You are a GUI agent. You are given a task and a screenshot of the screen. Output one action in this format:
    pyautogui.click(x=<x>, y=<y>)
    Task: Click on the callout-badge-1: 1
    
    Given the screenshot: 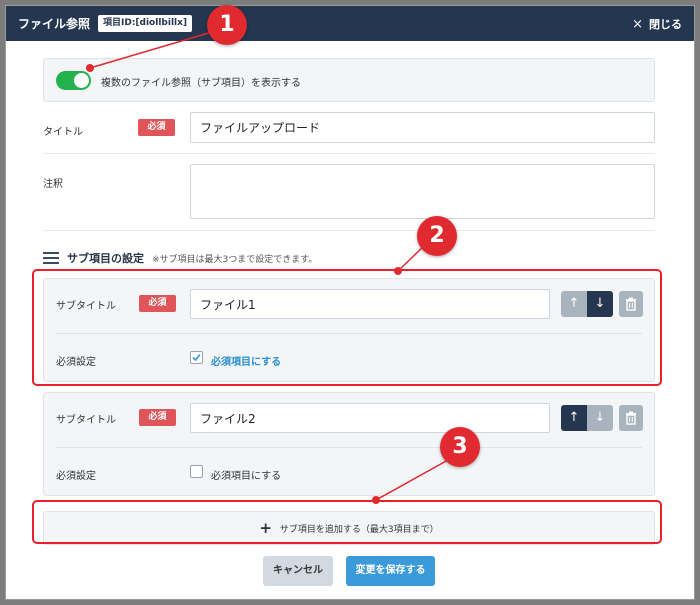 What is the action you would take?
    pyautogui.click(x=227, y=25)
    